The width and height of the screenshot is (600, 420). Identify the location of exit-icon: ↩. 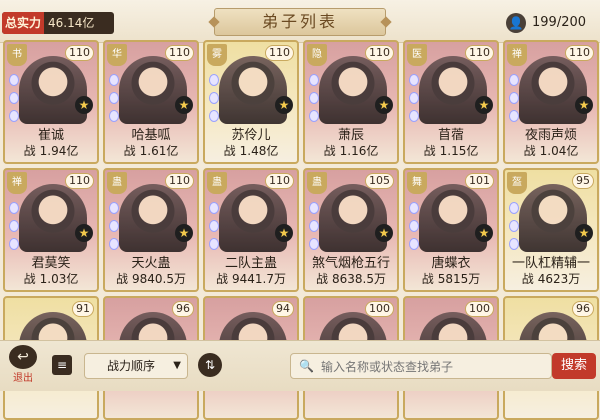
(23, 357).